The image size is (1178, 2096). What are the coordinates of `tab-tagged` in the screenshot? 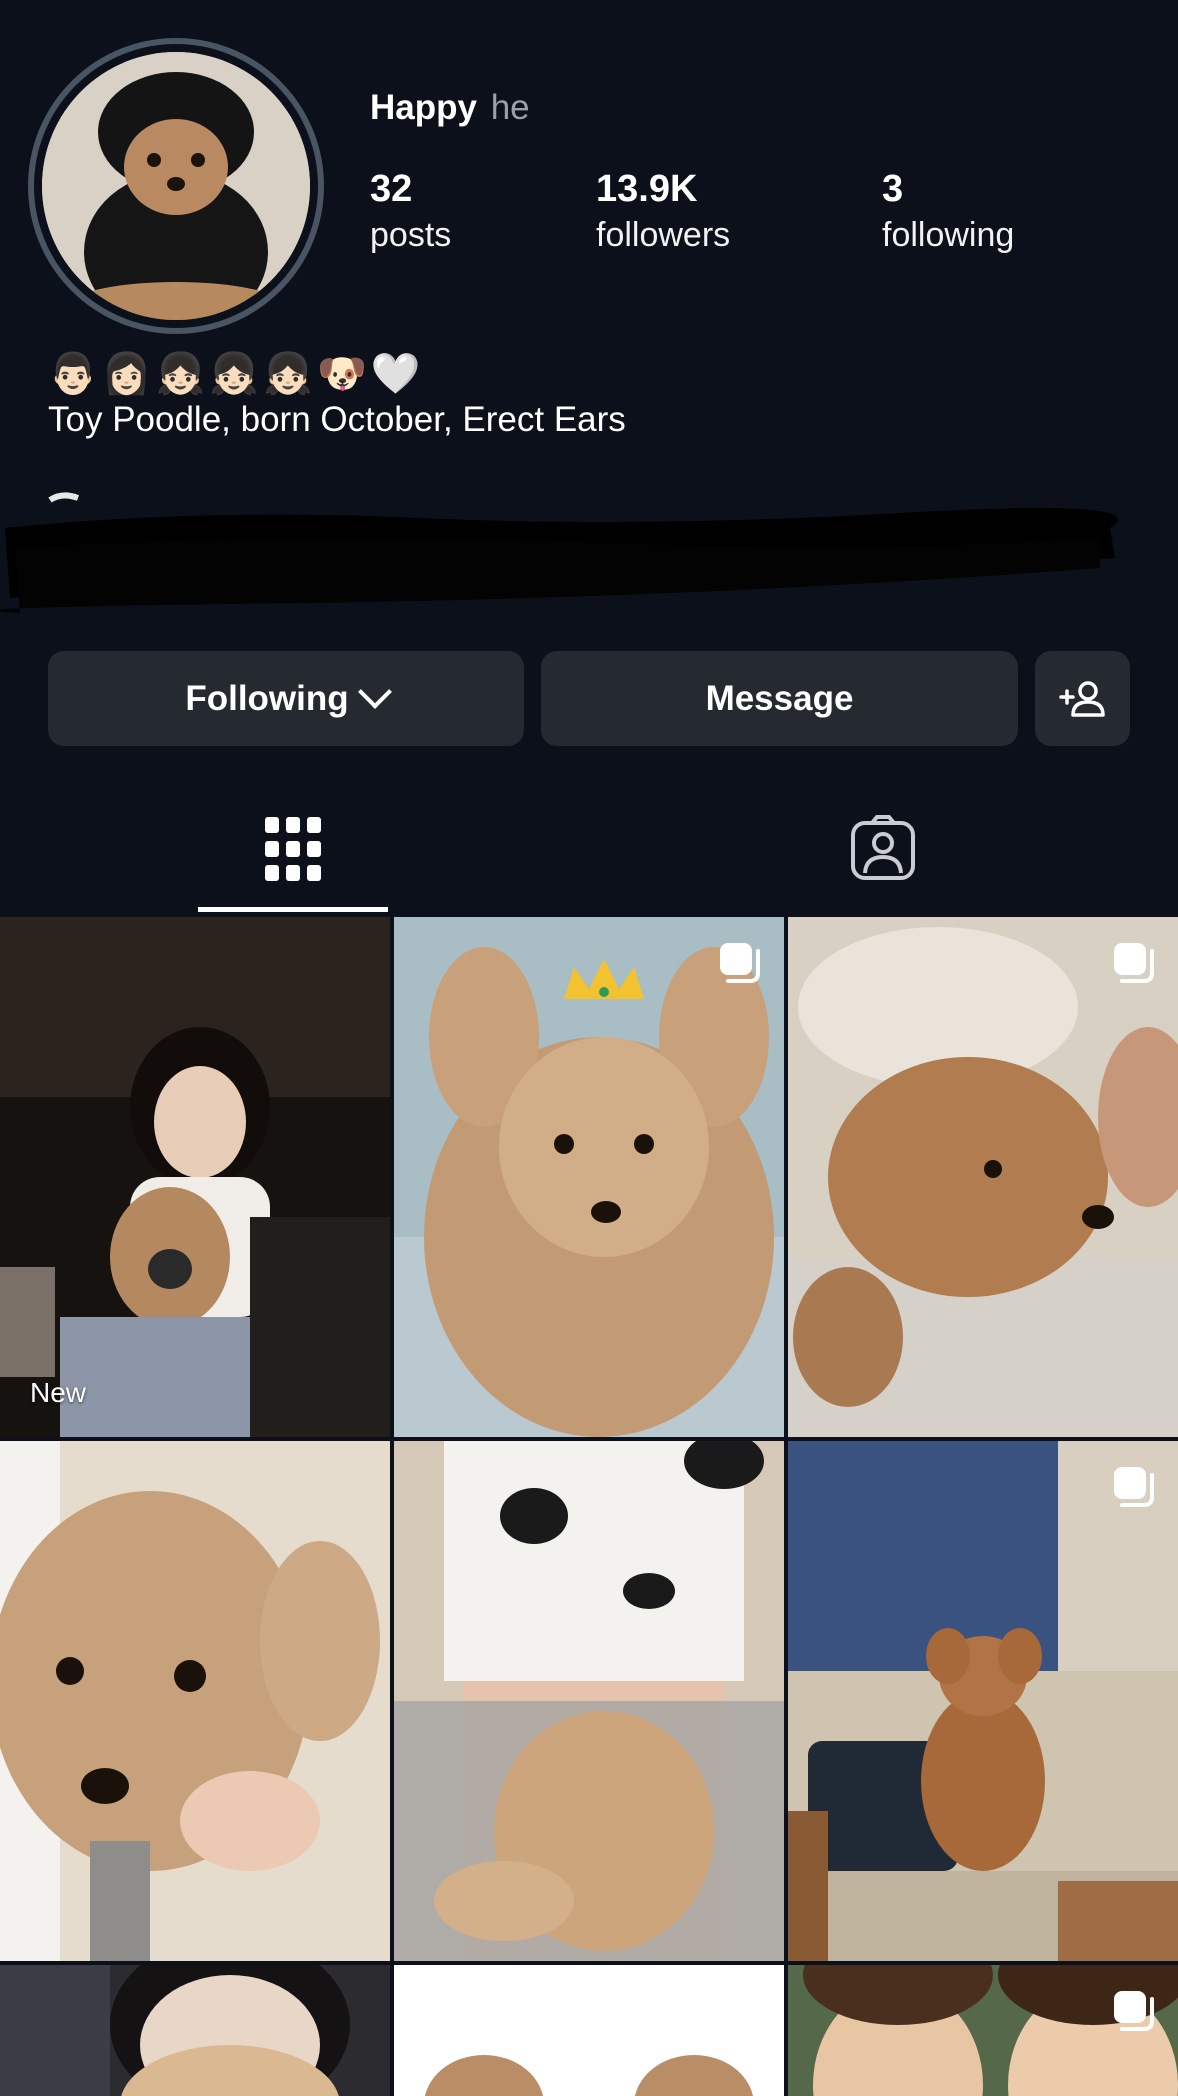 It's located at (883, 848).